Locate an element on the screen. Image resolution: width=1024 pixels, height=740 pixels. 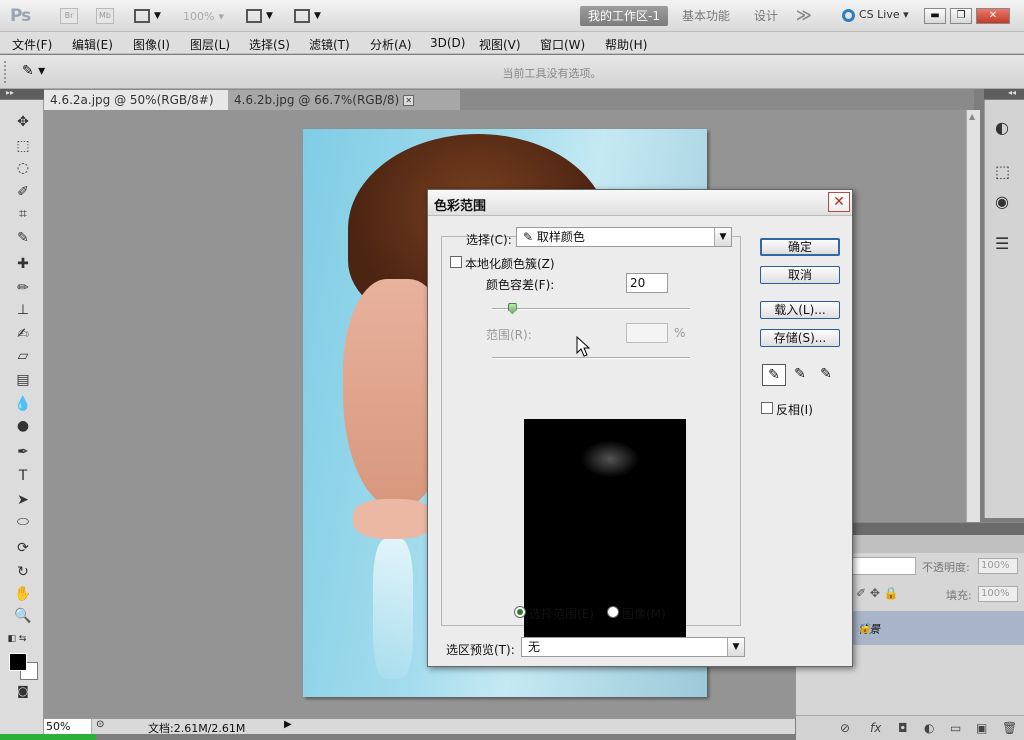
close-app-button: ✕ is located at coordinates (993, 16).